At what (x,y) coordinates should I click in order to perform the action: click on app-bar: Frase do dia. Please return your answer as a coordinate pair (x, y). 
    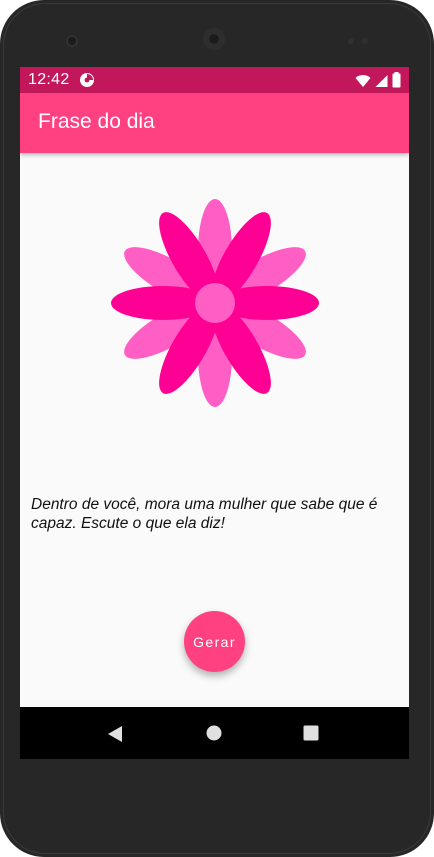
    Looking at the image, I should click on (214, 123).